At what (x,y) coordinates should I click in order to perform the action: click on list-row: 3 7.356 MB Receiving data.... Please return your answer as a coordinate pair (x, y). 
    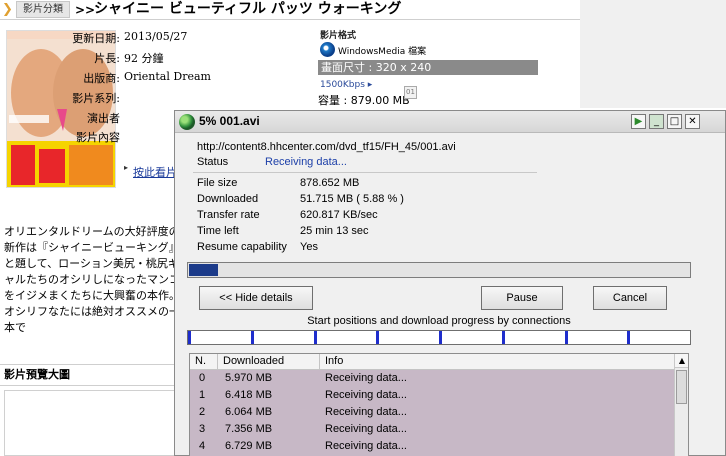
    Looking at the image, I should click on (432, 429).